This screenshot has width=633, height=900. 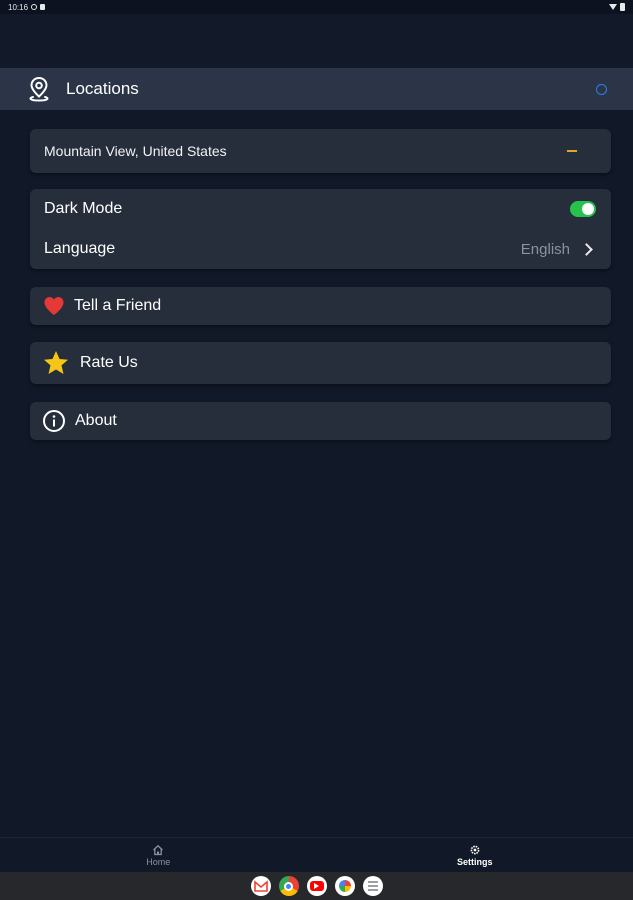 I want to click on language-value: English, so click(x=545, y=249).